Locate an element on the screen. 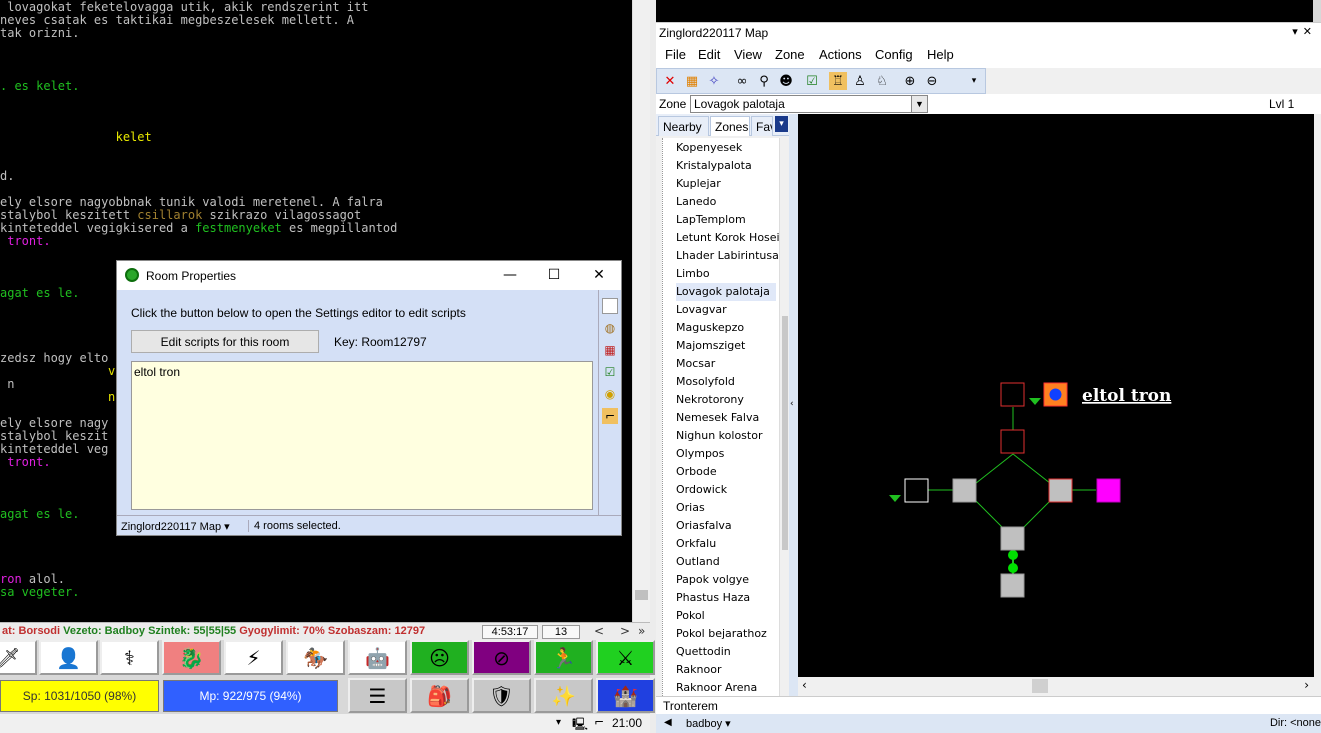 The width and height of the screenshot is (1321, 733). zone-list-item: Pokol is located at coordinates (726, 616).